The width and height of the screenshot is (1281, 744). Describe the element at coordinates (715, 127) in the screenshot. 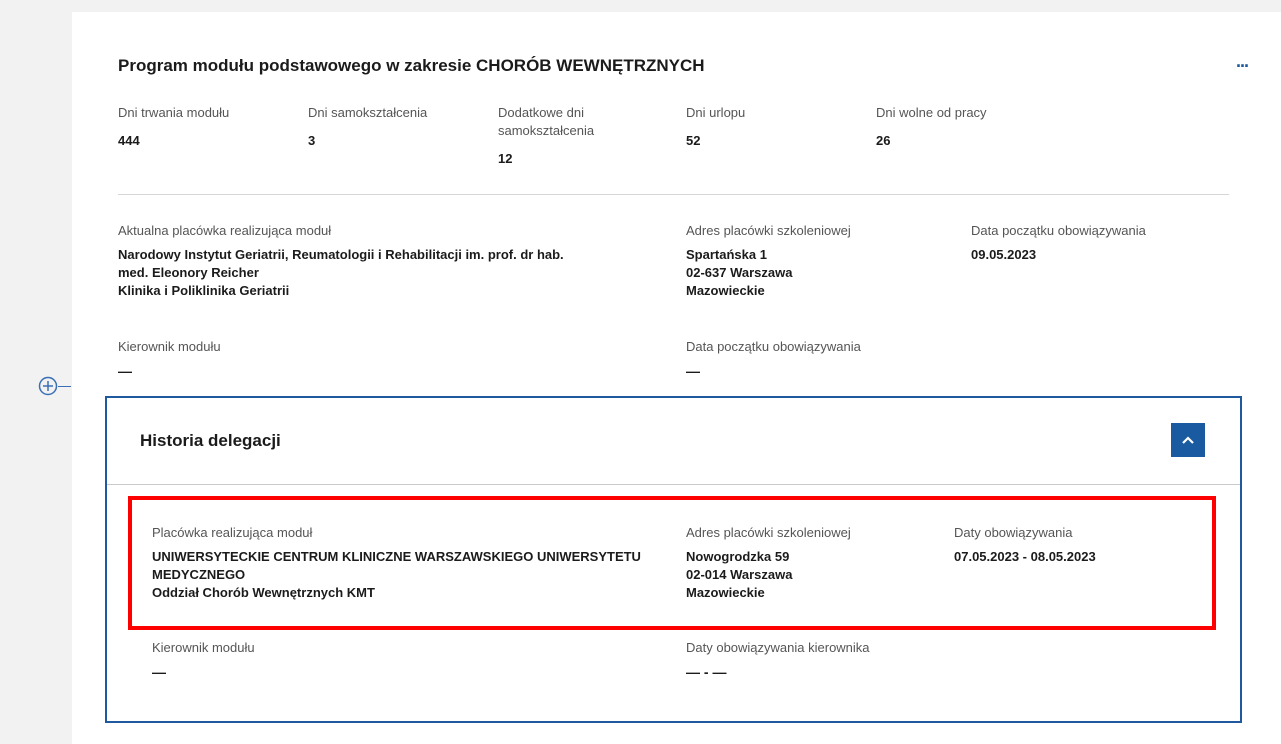

I see `stat-vacation-days: Dni urlopu 52` at that location.